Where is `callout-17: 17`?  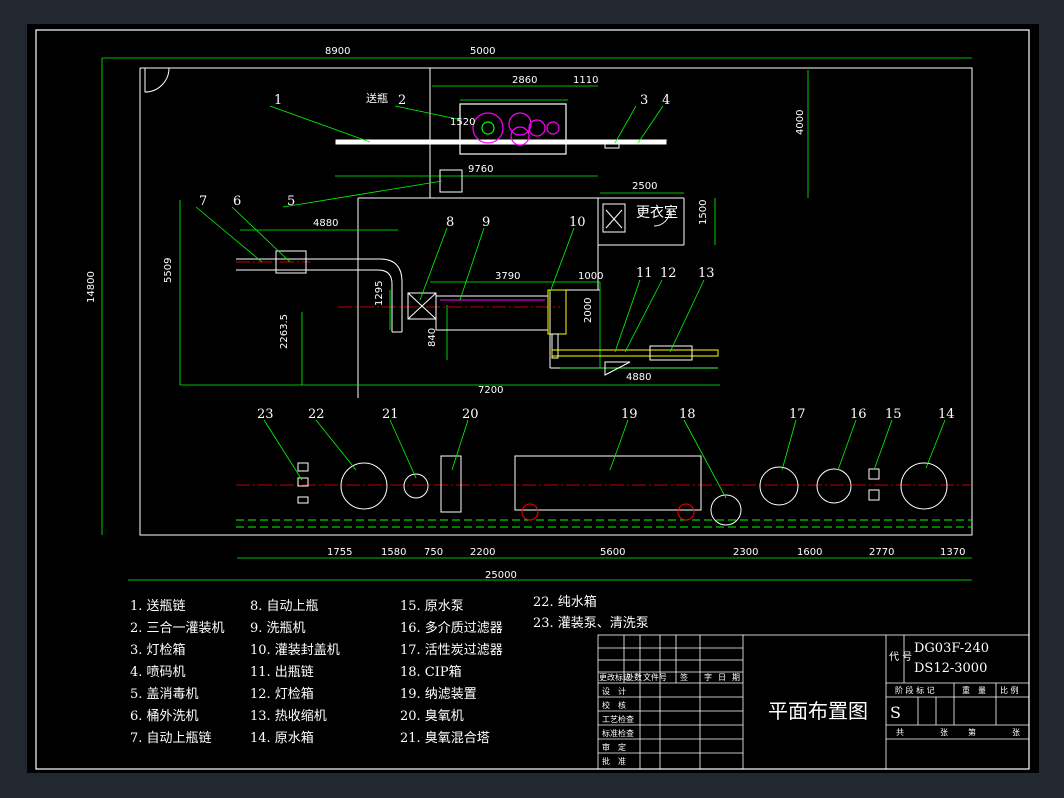
callout-17: 17 is located at coordinates (797, 414).